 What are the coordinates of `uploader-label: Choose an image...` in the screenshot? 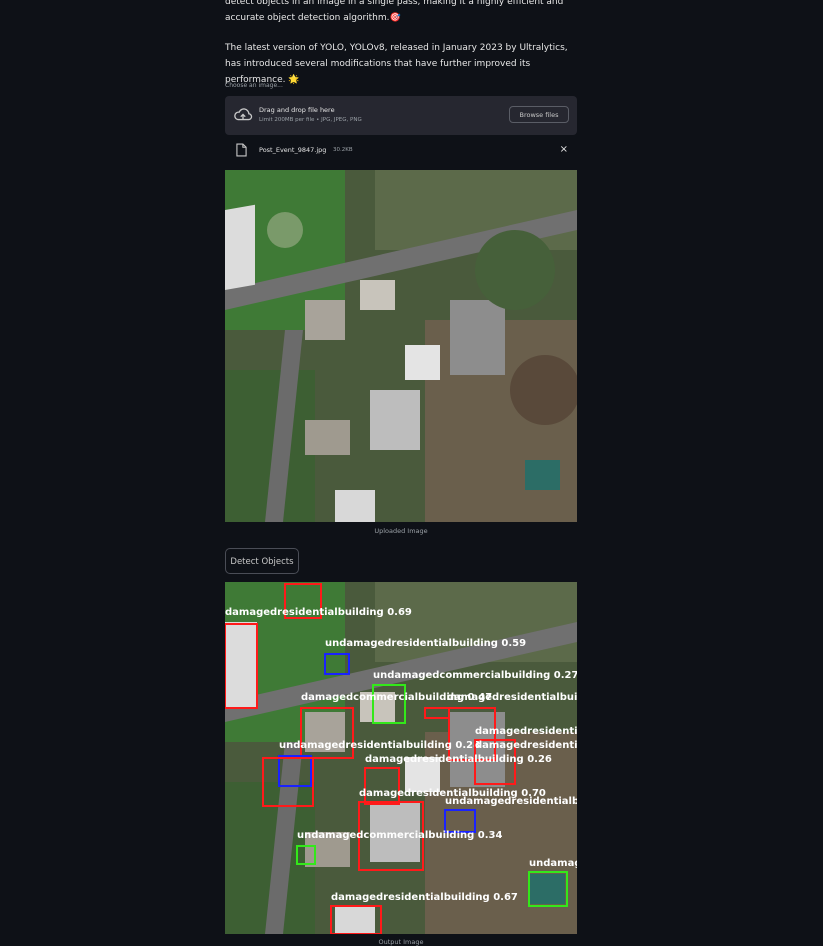 It's located at (254, 85).